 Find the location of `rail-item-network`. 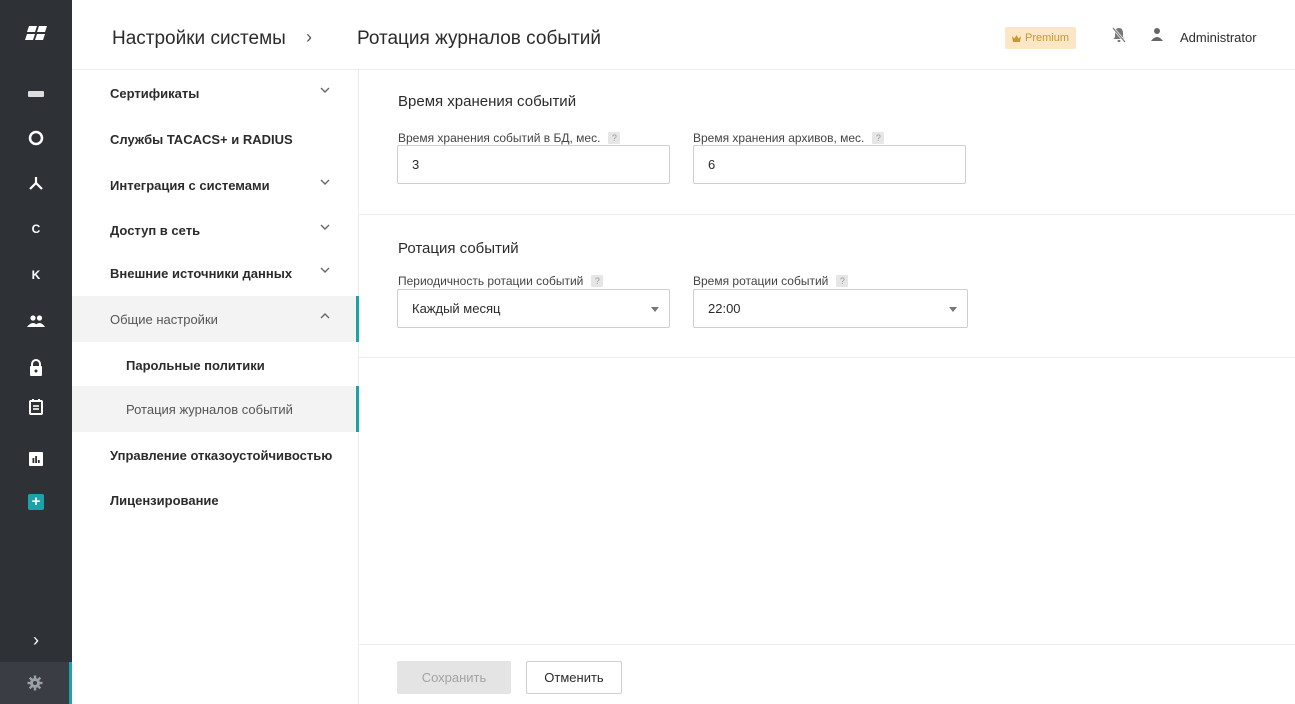

rail-item-network is located at coordinates (36, 183).